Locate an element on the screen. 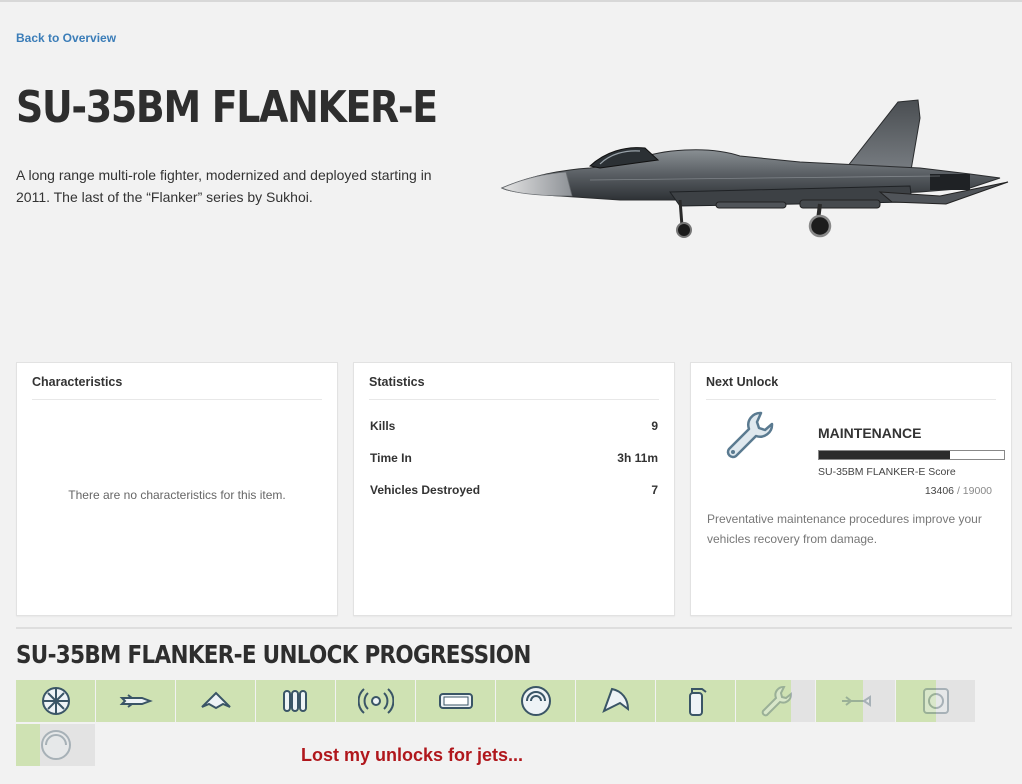 The image size is (1022, 784). characteristics-title: Characteristics is located at coordinates (177, 387).